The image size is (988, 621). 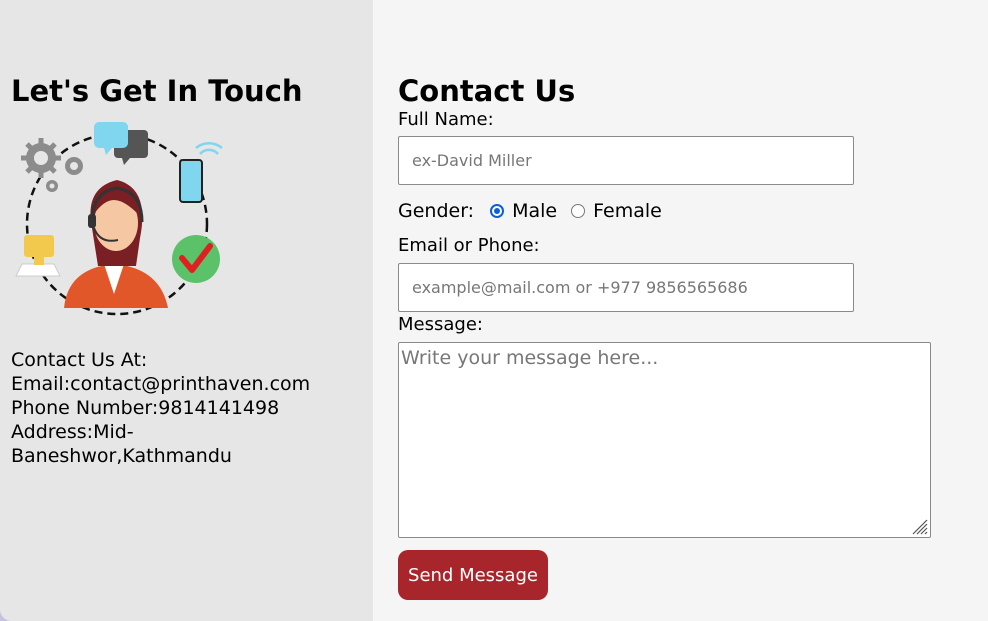 What do you see at coordinates (626, 287) in the screenshot?
I see `email-phone-input` at bounding box center [626, 287].